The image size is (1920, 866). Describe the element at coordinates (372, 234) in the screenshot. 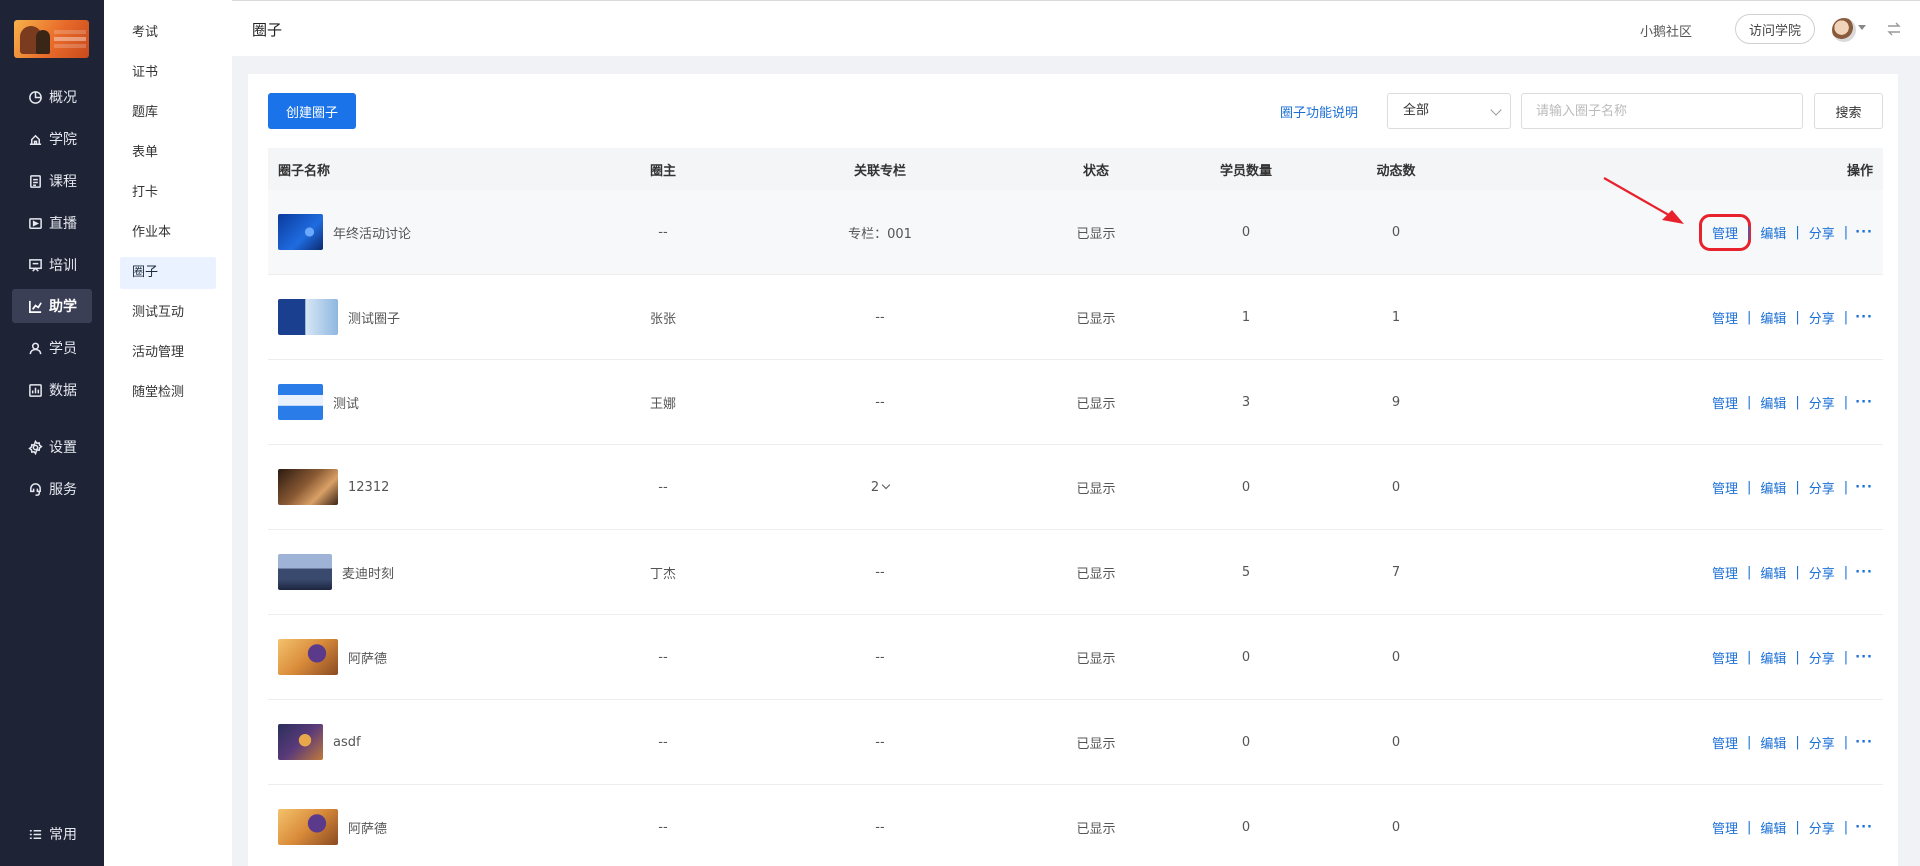

I see `circle-name: 年终活动讨论` at that location.